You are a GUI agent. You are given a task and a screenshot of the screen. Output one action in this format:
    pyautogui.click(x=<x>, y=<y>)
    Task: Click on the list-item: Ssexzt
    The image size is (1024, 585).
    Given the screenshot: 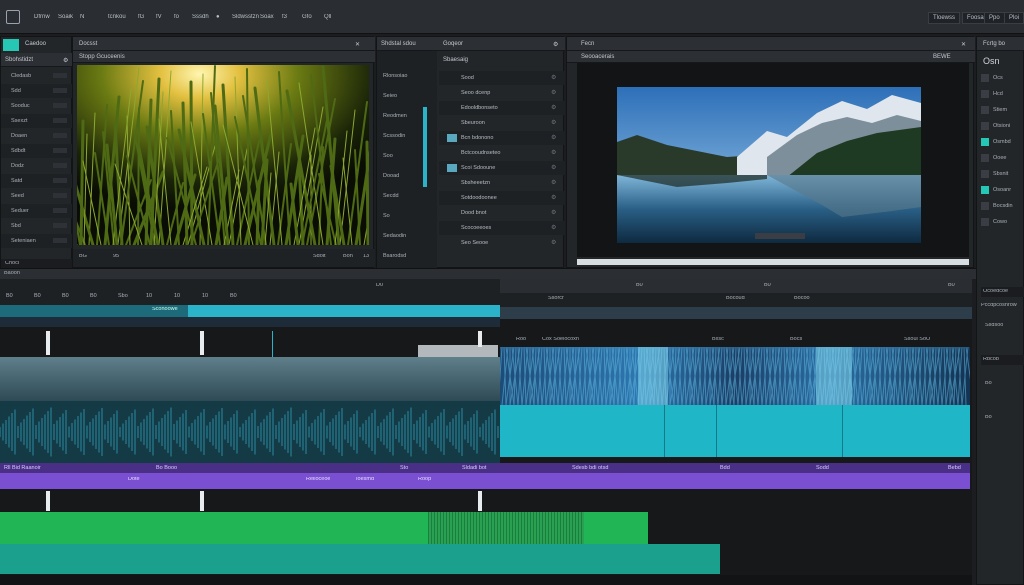 What is the action you would take?
    pyautogui.click(x=37, y=121)
    